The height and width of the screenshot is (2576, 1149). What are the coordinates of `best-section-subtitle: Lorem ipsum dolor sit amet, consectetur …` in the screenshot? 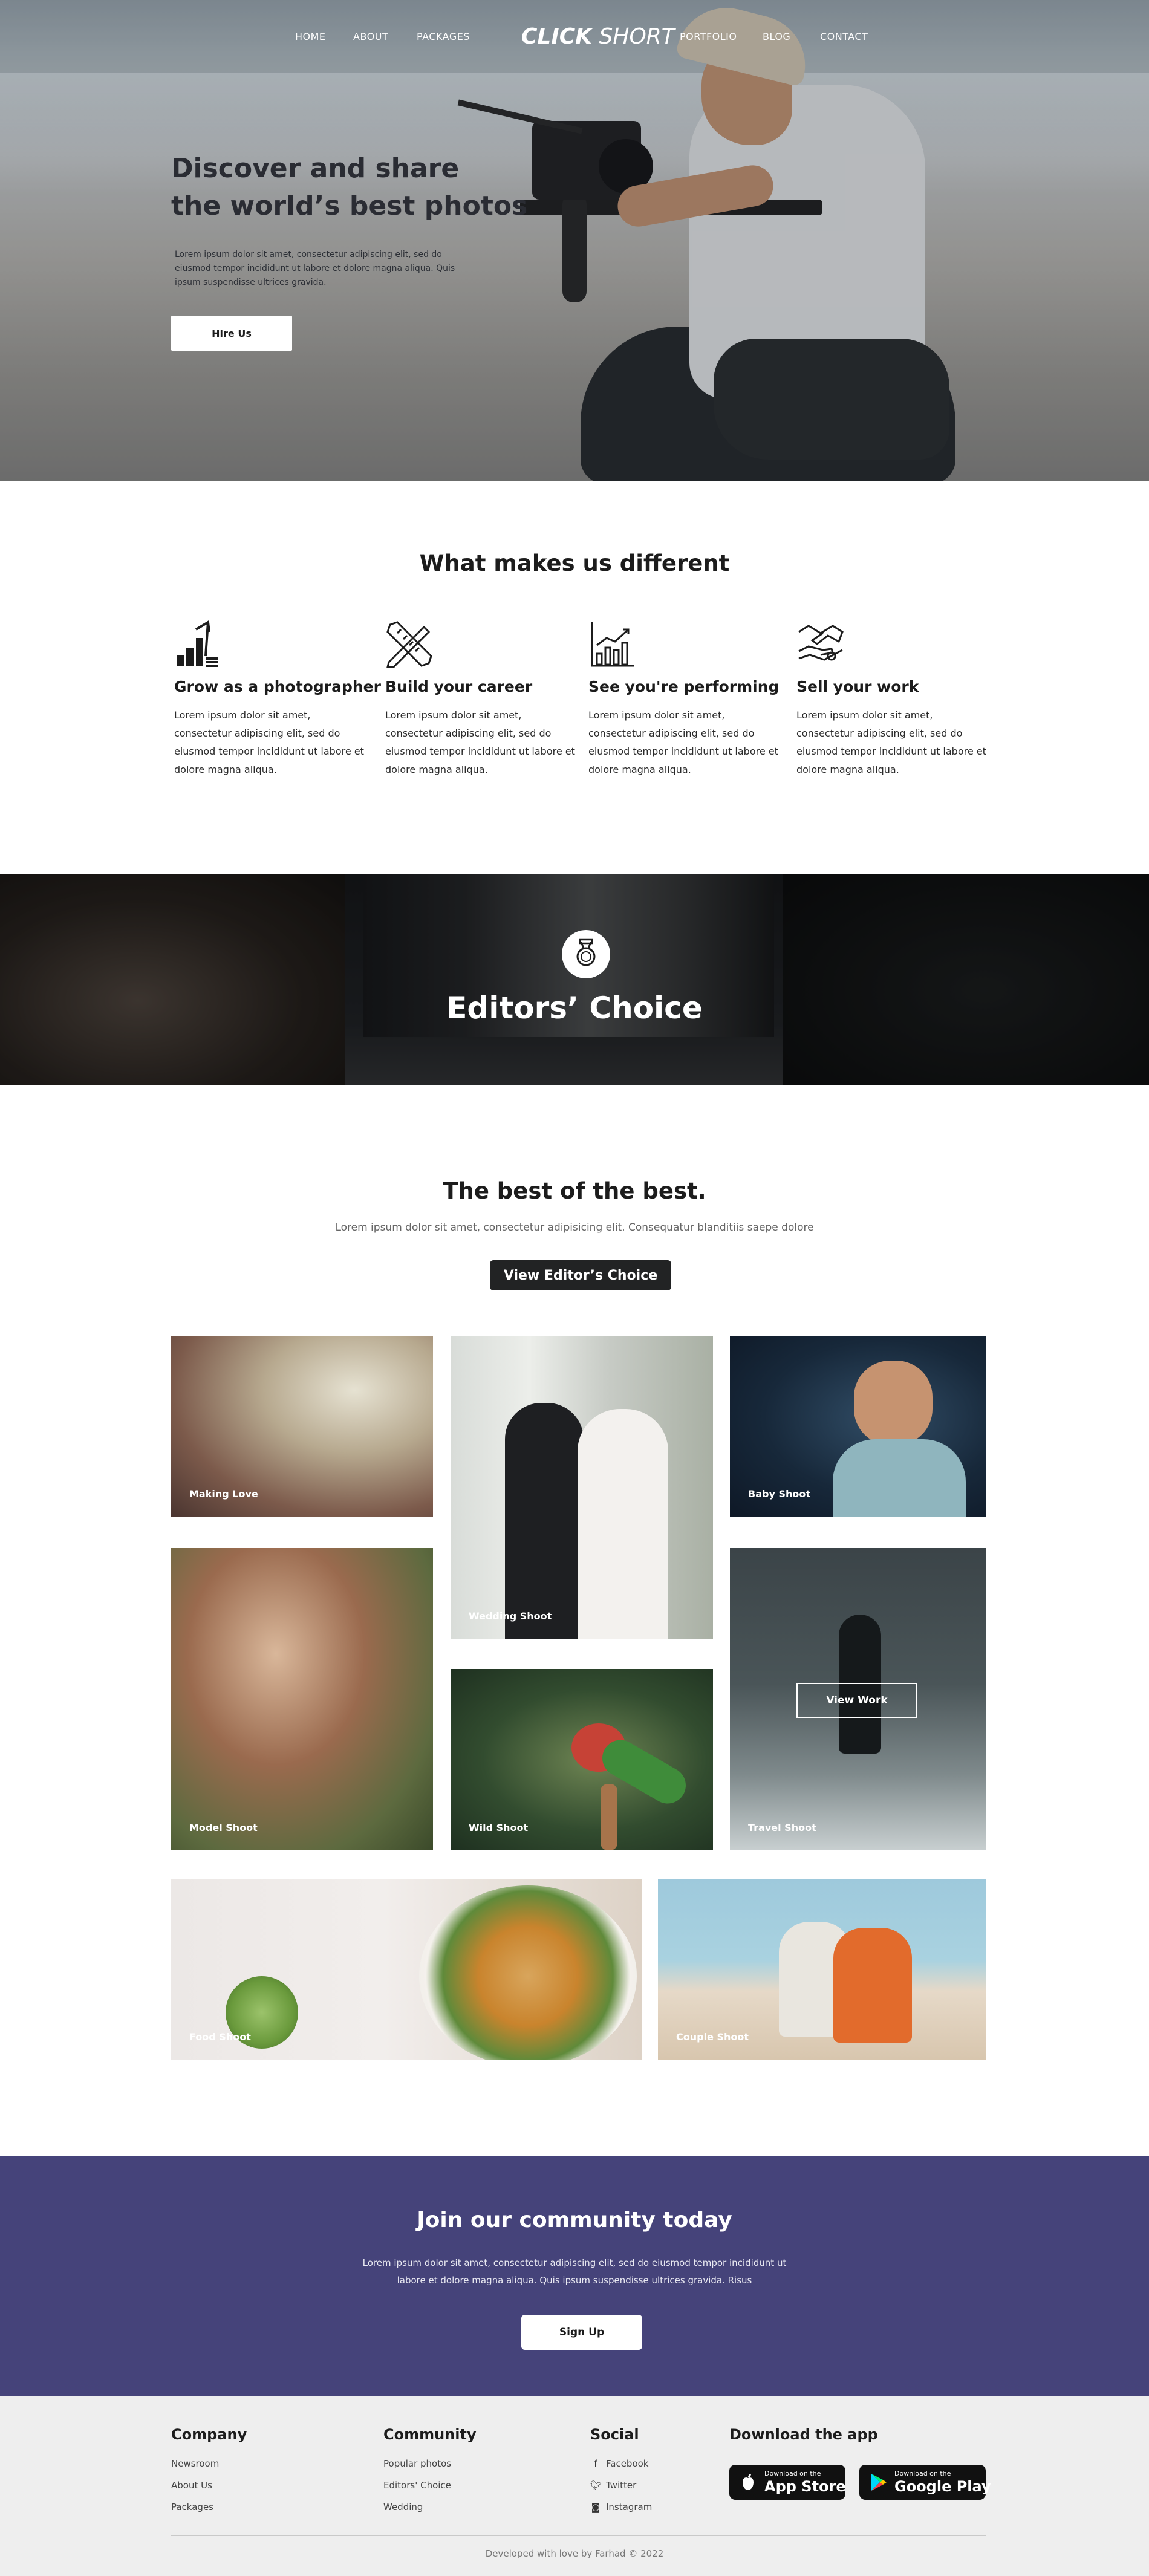 It's located at (574, 1227).